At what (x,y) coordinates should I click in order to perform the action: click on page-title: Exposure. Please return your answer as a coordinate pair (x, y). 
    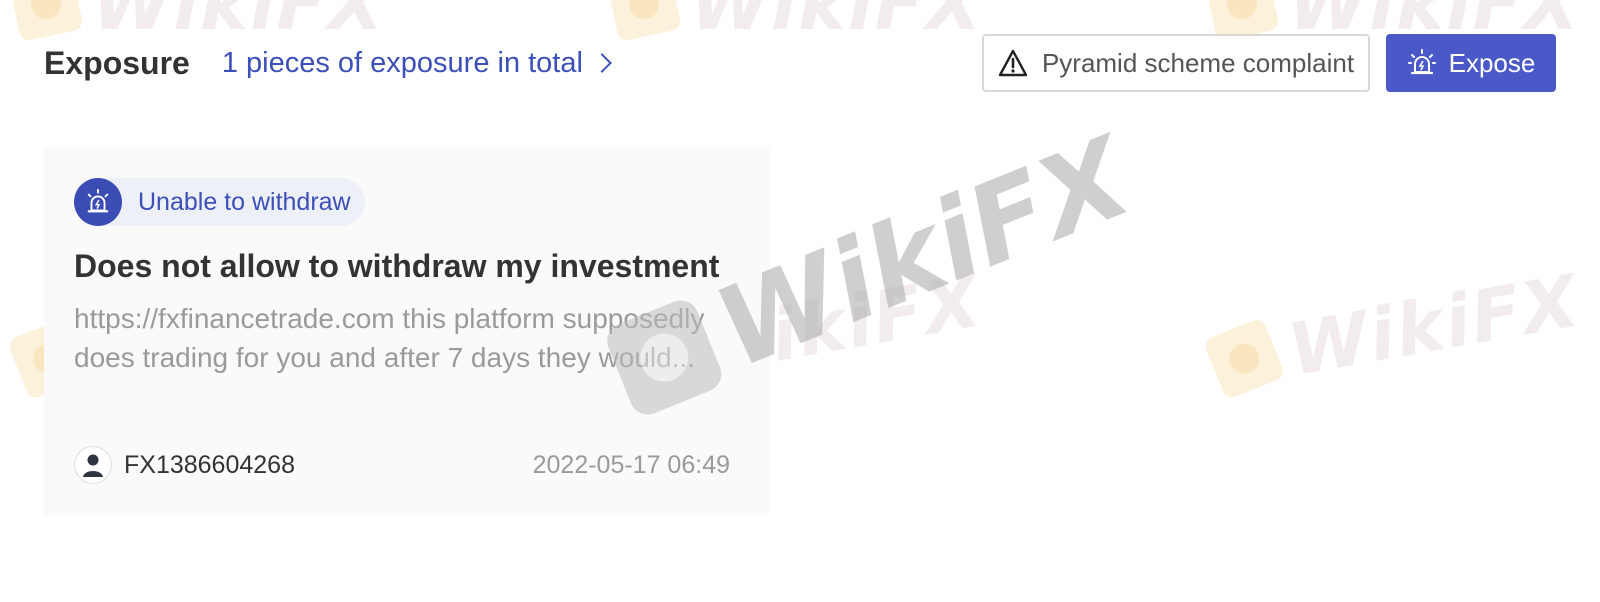
    Looking at the image, I should click on (117, 62).